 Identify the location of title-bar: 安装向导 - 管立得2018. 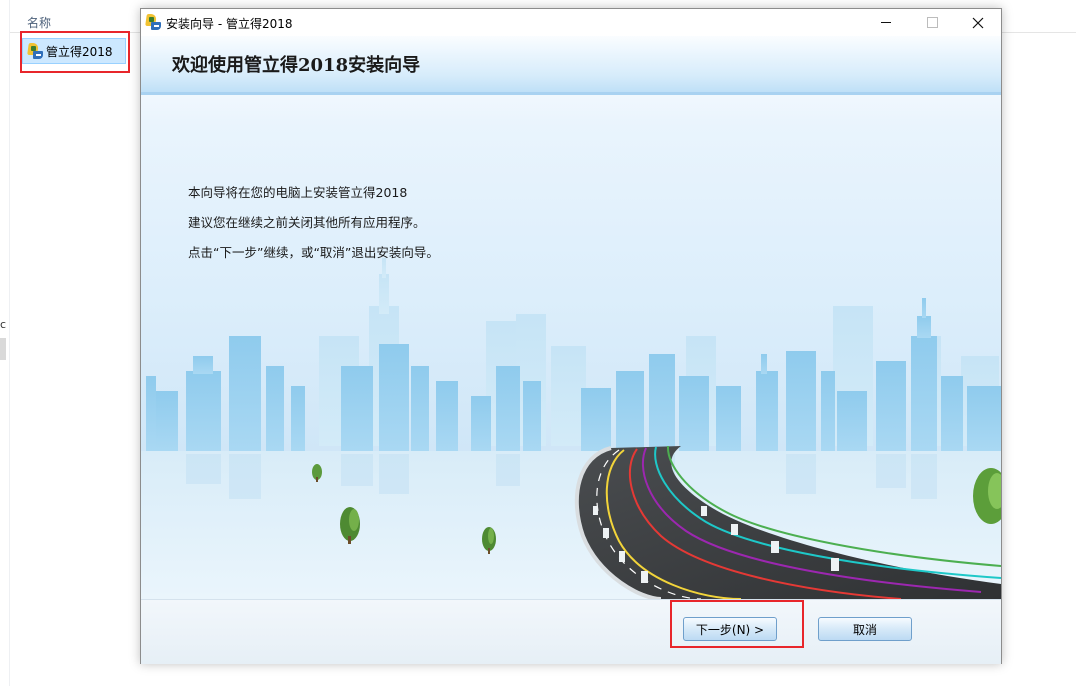
(571, 22).